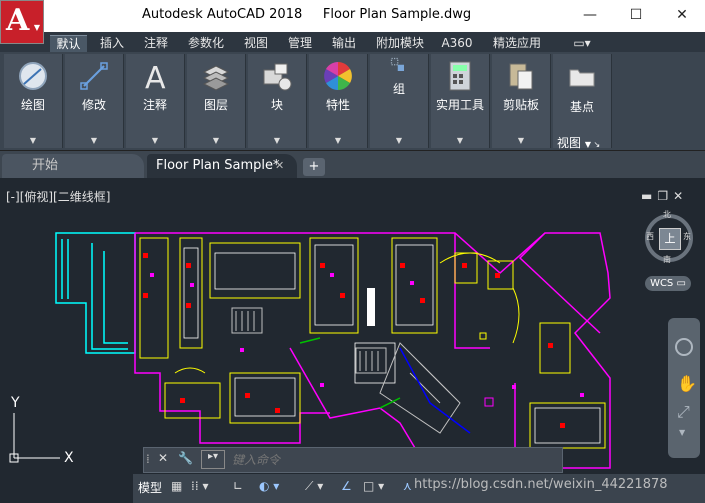 The height and width of the screenshot is (503, 705). I want to click on tab-a360: A360, so click(457, 43).